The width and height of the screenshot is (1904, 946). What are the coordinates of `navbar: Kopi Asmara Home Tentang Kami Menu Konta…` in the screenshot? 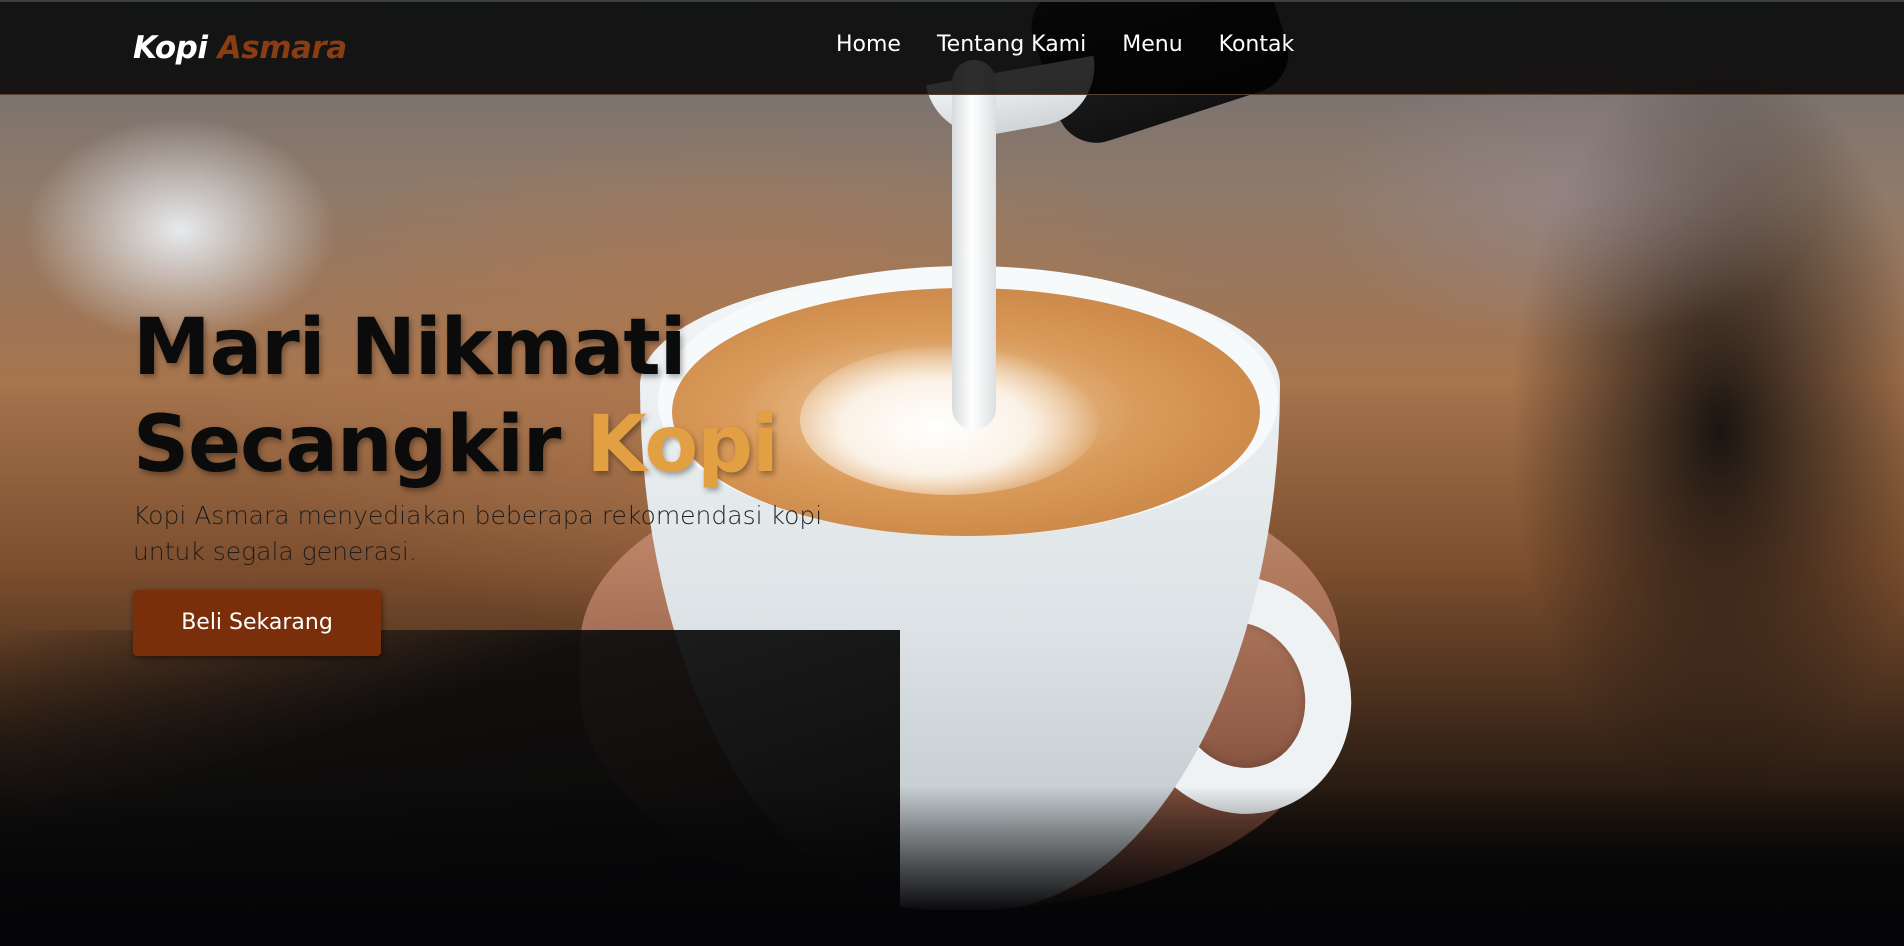 It's located at (952, 47).